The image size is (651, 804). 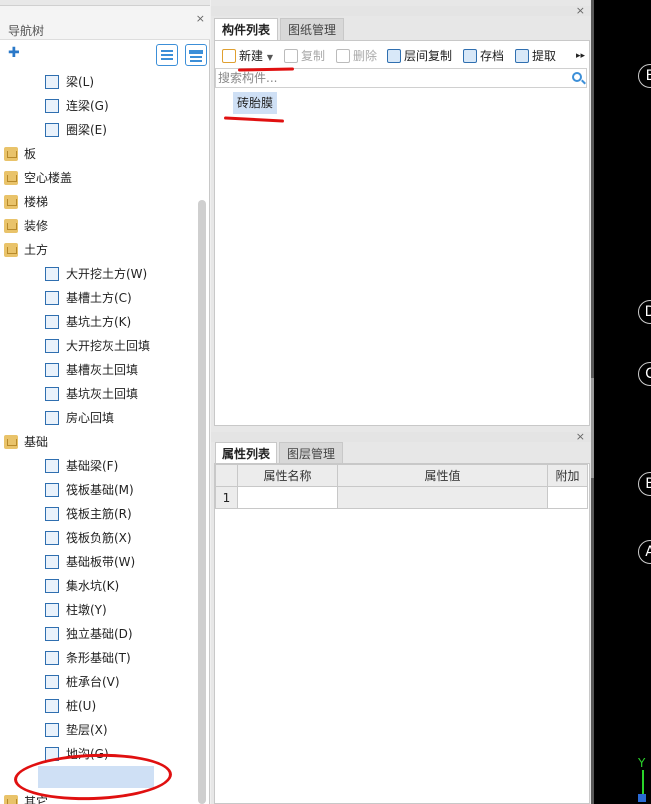 I want to click on table-row: 1, so click(x=401, y=497).